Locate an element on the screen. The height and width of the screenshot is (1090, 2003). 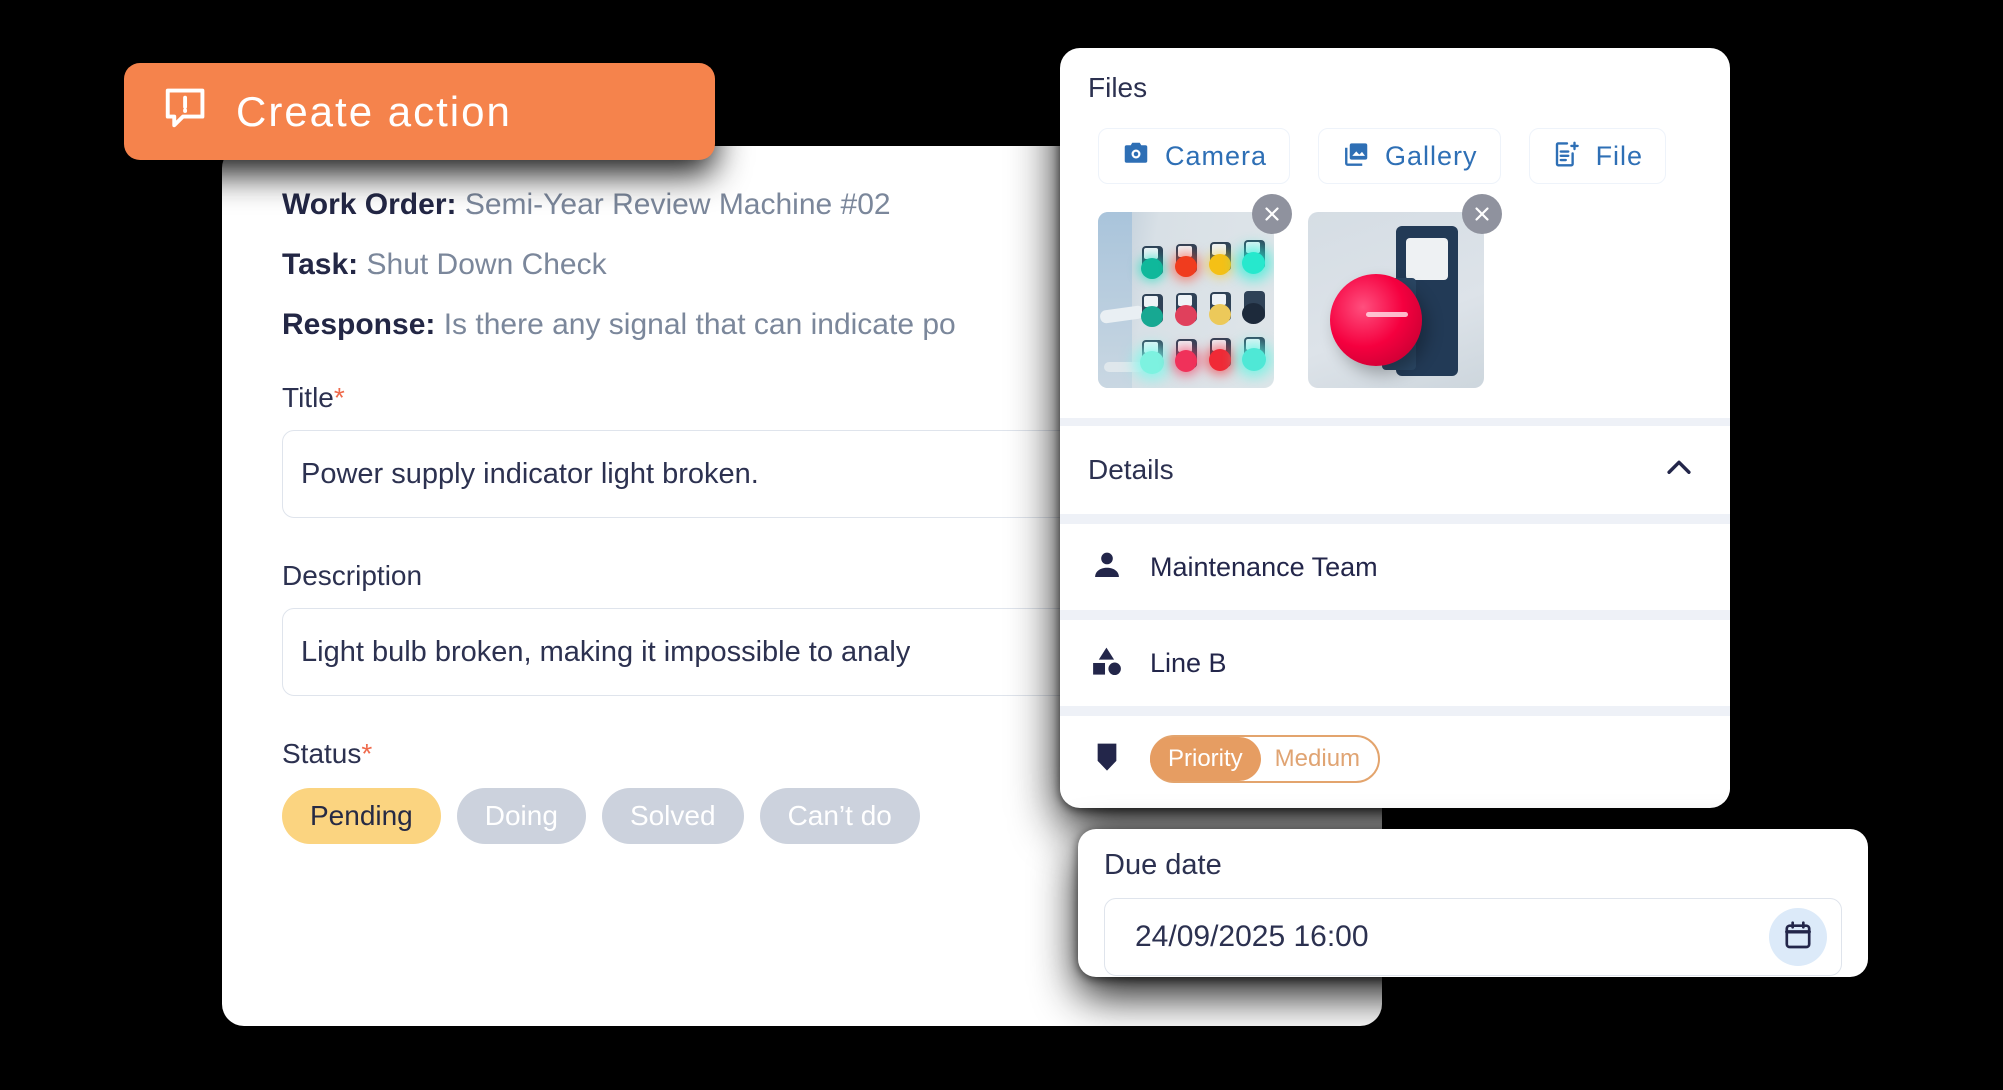
attachment-thumbnails is located at coordinates (1395, 286).